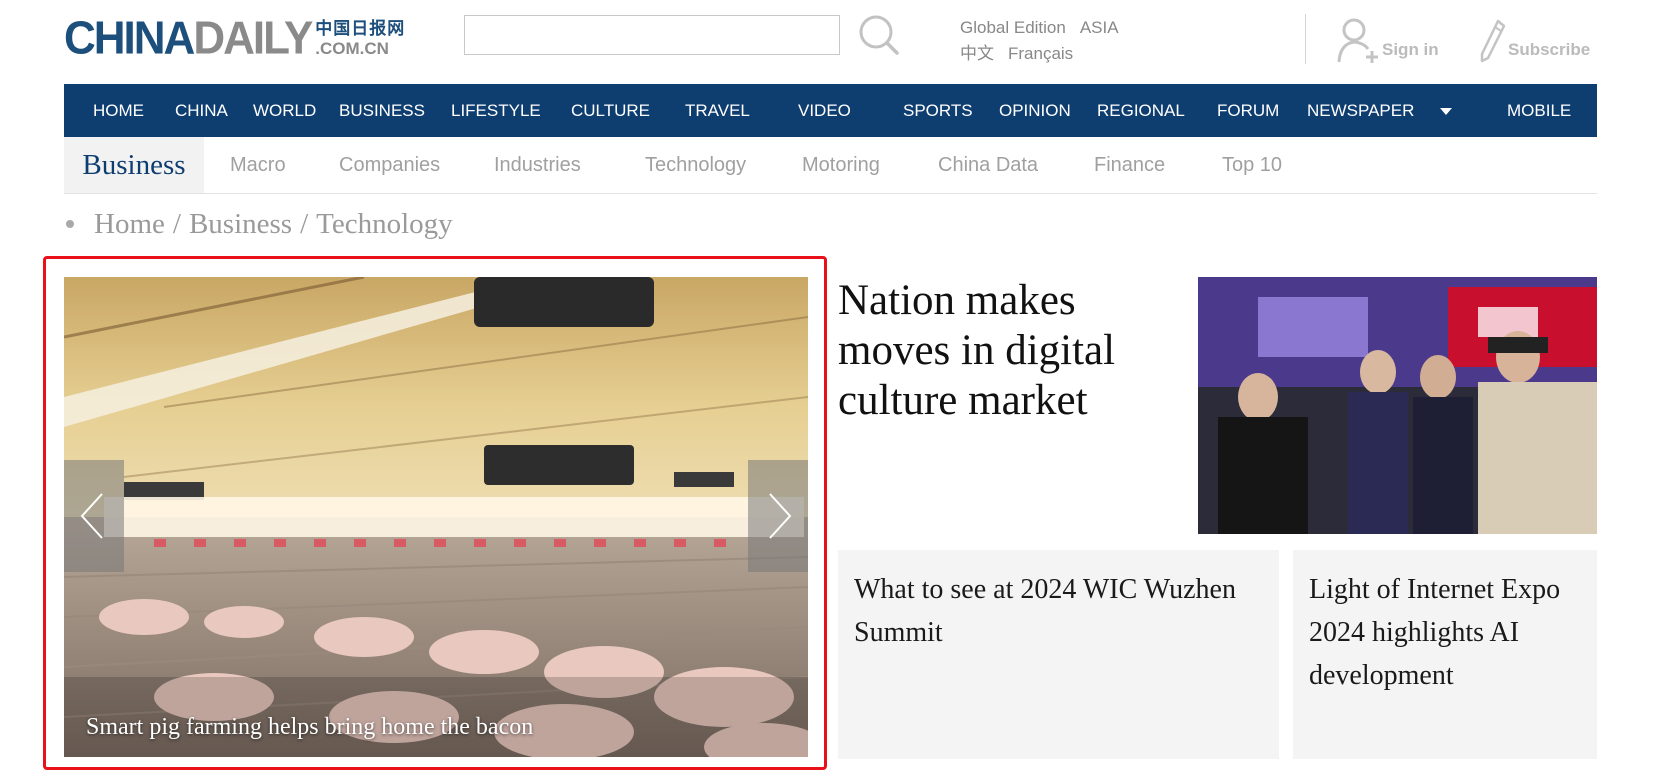 This screenshot has height=775, width=1654. What do you see at coordinates (1360, 110) in the screenshot?
I see `nav-newspaper: NEWSPAPER` at bounding box center [1360, 110].